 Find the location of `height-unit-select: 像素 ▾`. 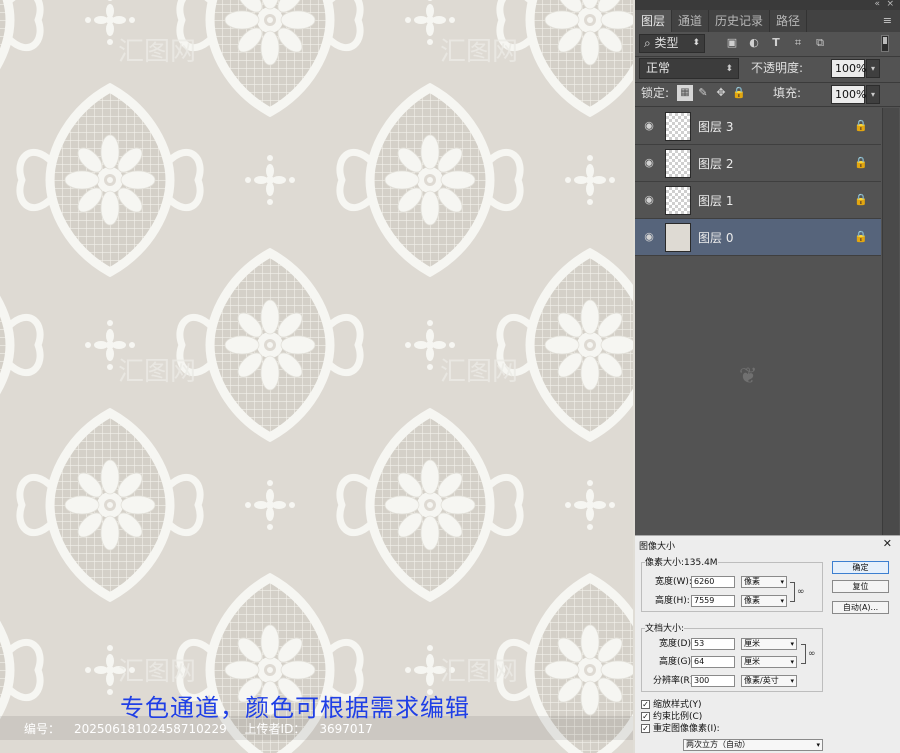

height-unit-select: 像素 ▾ is located at coordinates (764, 601).